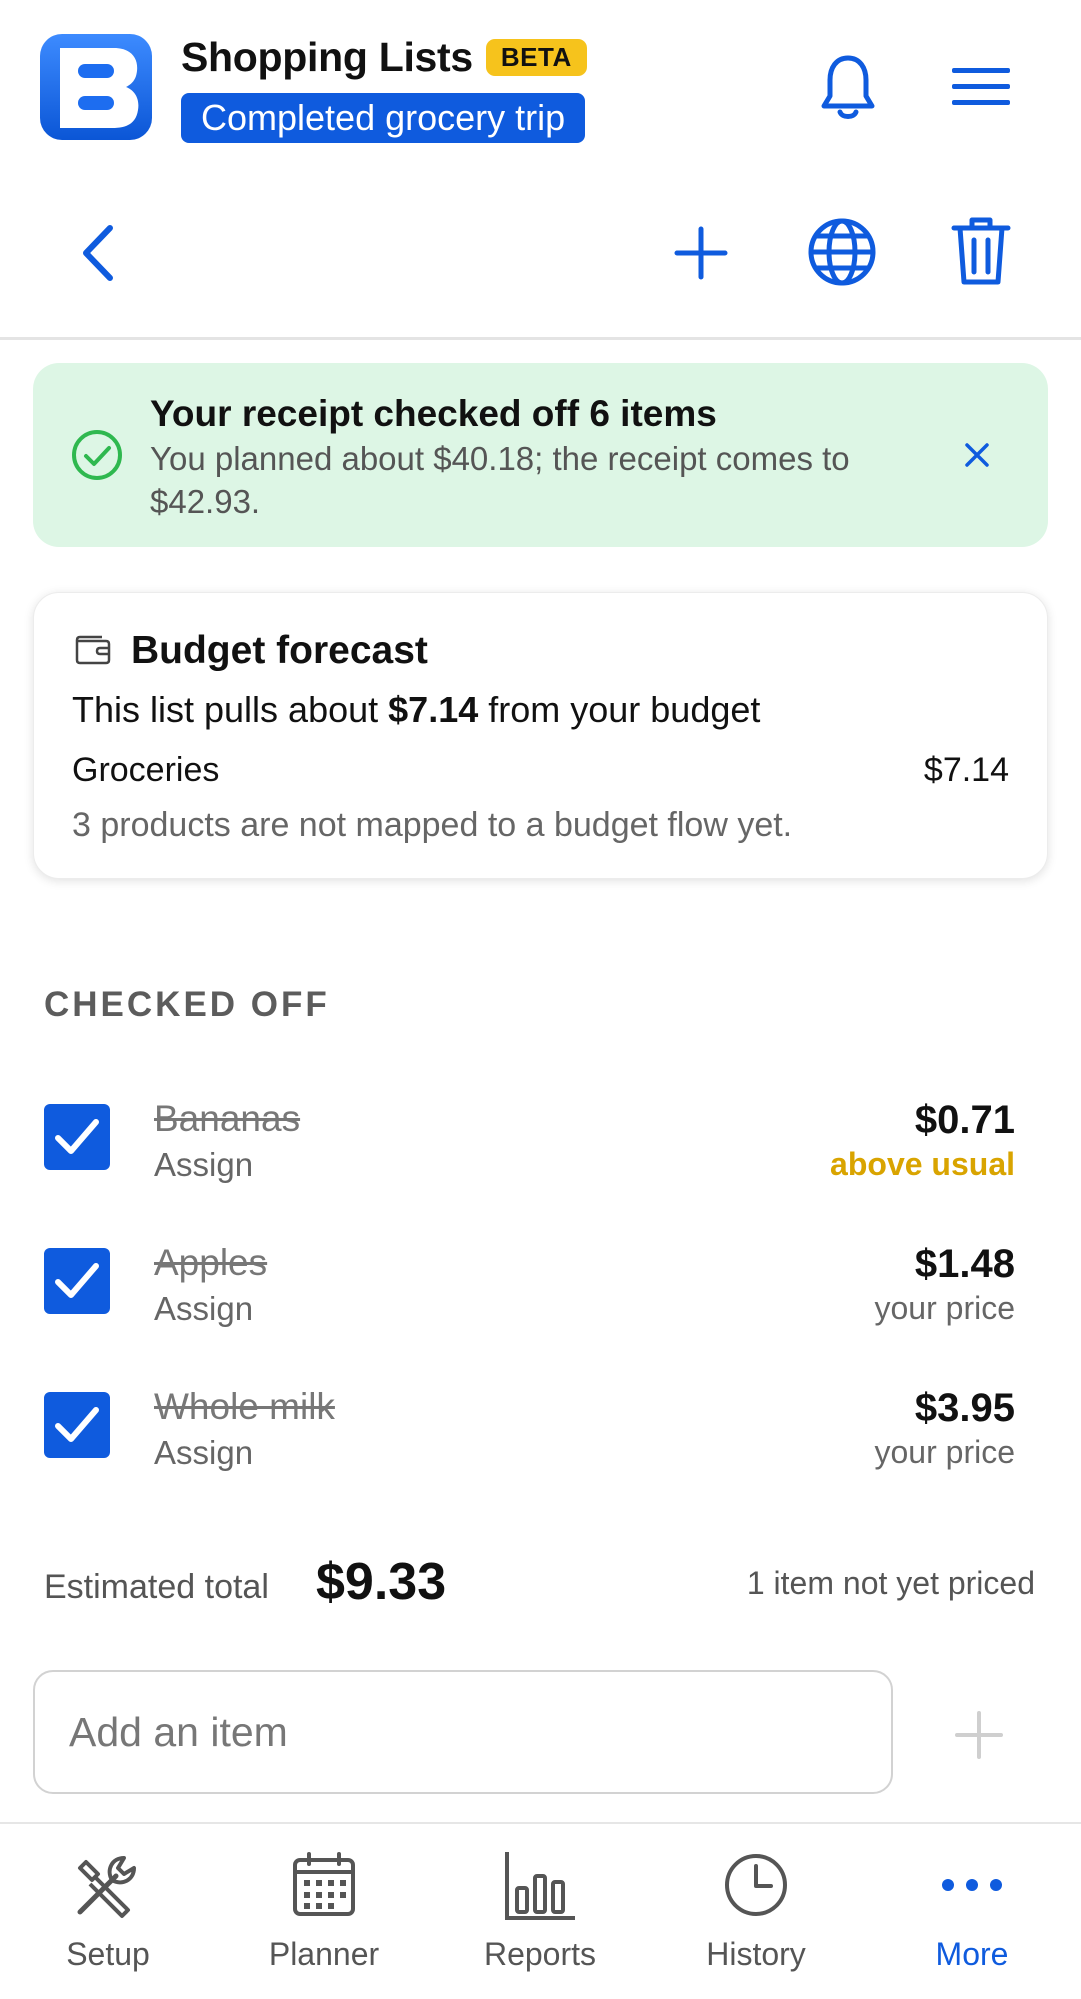 This screenshot has height=1999, width=1081. Describe the element at coordinates (227, 1119) in the screenshot. I see `item-name: Bananas` at that location.